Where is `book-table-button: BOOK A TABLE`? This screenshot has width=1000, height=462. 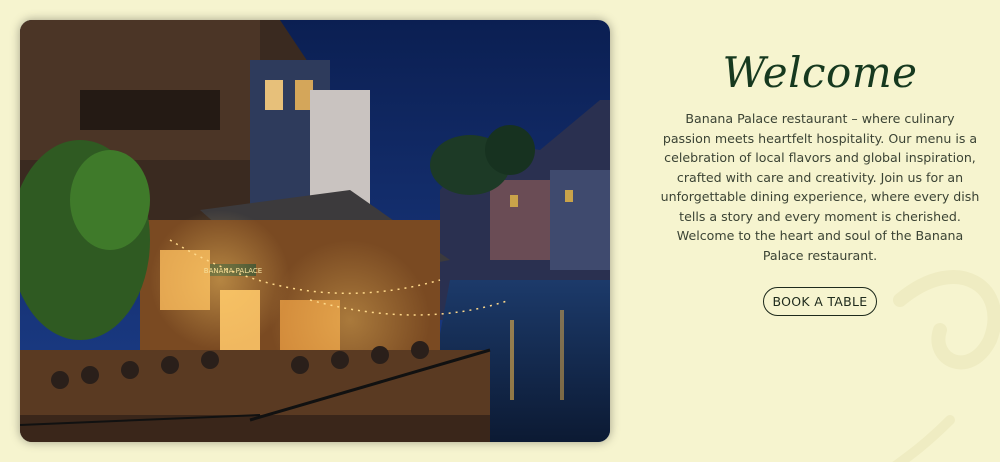
book-table-button: BOOK A TABLE is located at coordinates (820, 301).